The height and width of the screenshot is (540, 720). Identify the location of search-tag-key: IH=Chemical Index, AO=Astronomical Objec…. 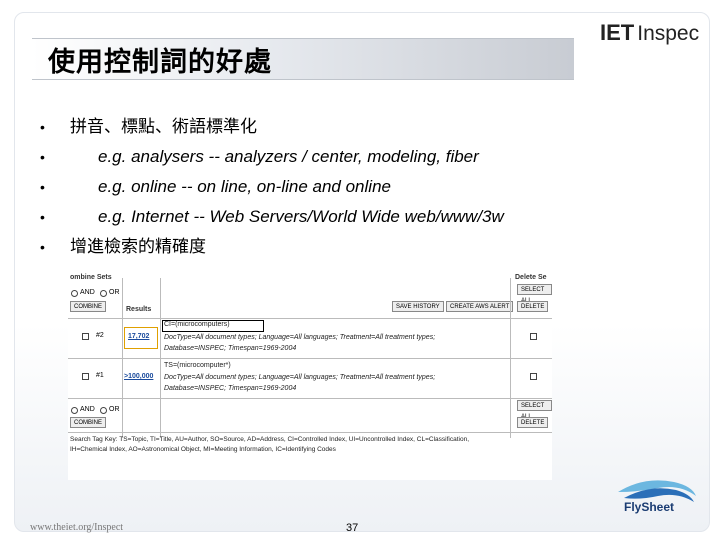
(203, 449).